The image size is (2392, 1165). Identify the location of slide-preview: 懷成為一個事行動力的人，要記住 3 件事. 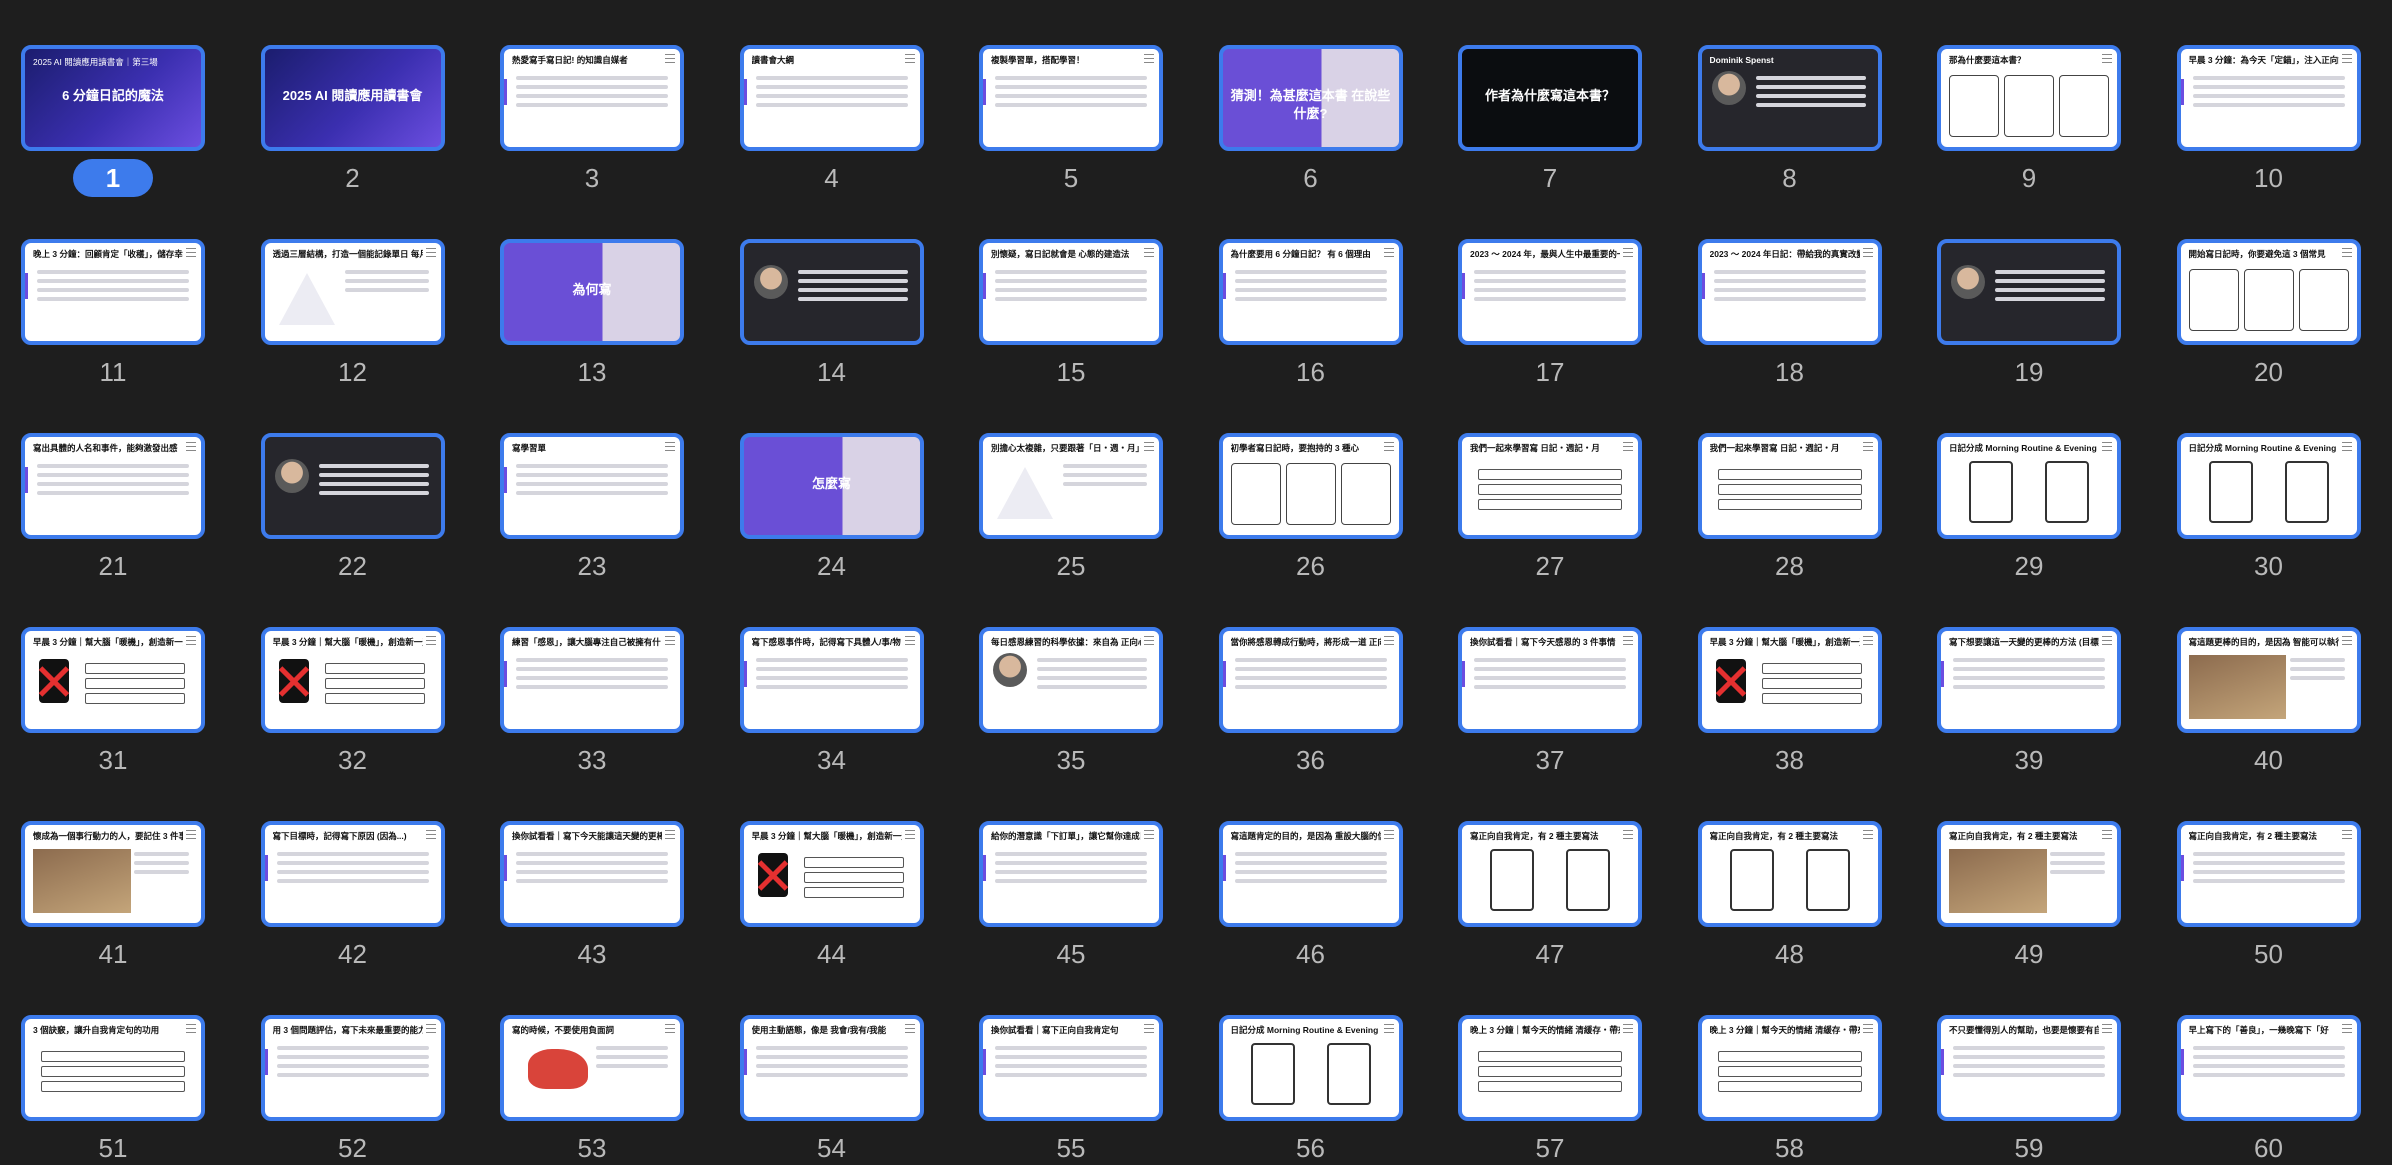
(113, 874).